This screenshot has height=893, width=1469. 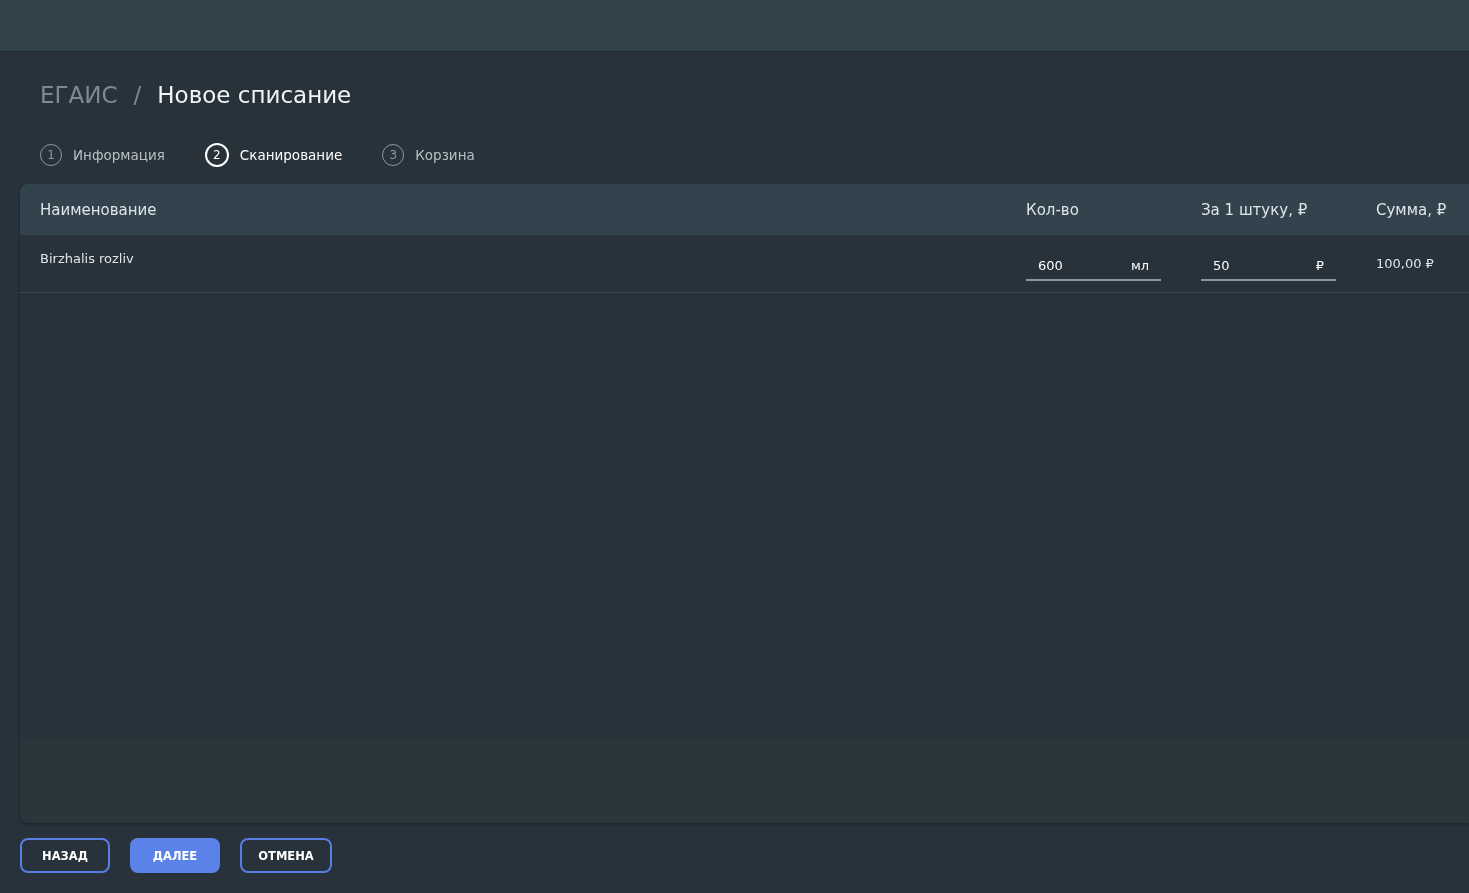 What do you see at coordinates (1139, 265) in the screenshot?
I see `unit-label: мл` at bounding box center [1139, 265].